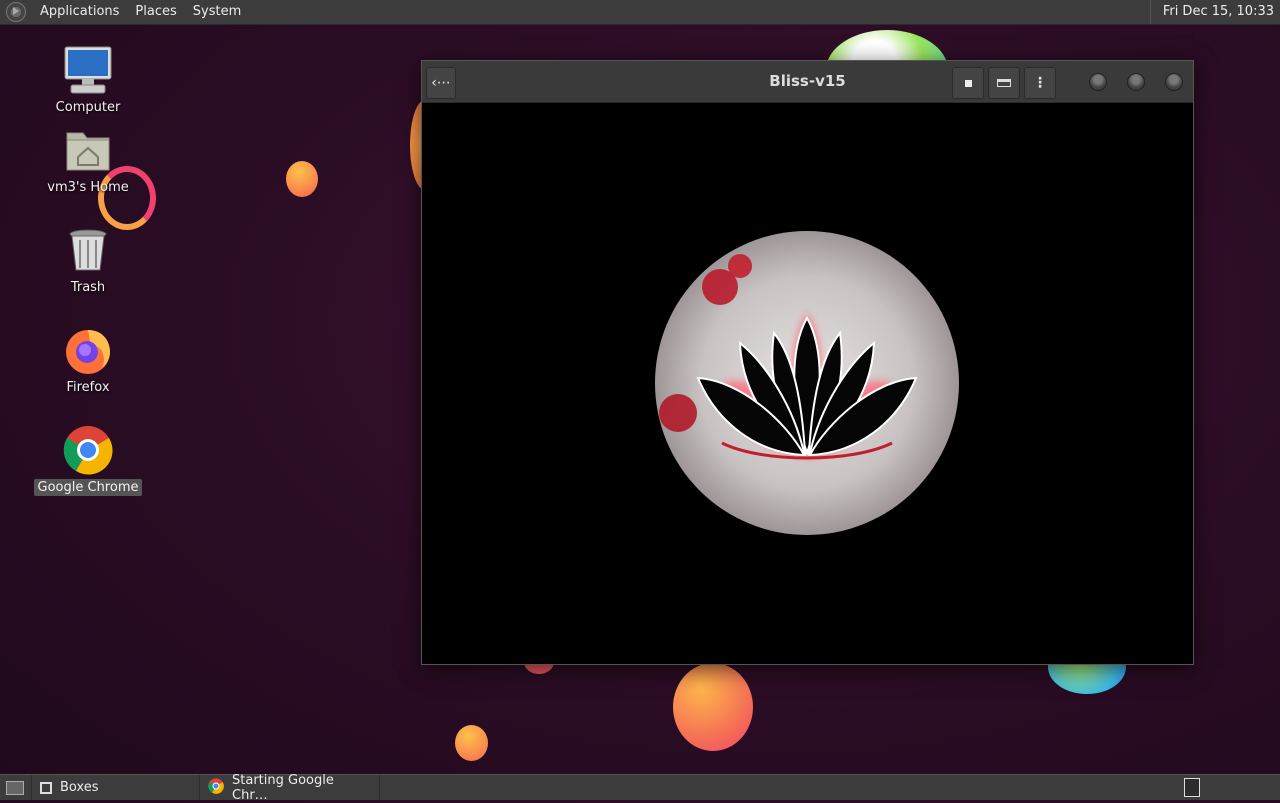 Image resolution: width=1280 pixels, height=803 pixels. I want to click on keyboard-button, so click(1004, 83).